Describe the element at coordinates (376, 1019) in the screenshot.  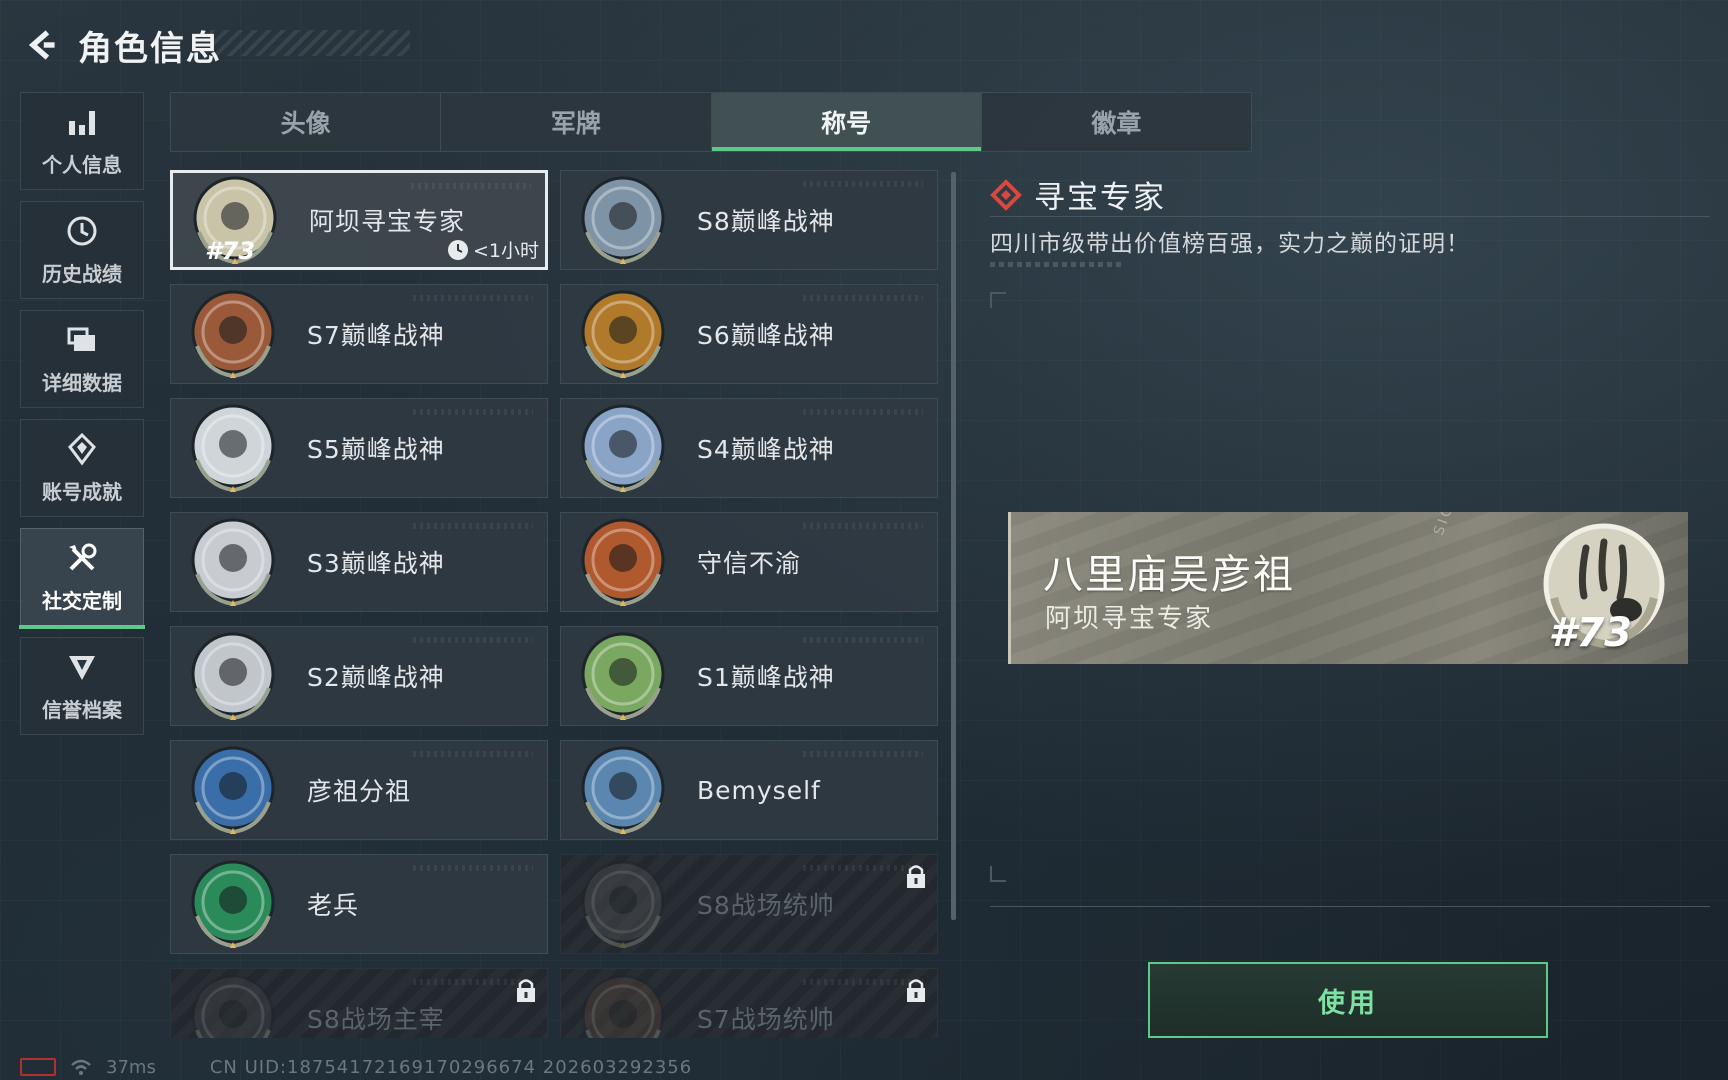
I see `title-card-label: S8战场主宰` at that location.